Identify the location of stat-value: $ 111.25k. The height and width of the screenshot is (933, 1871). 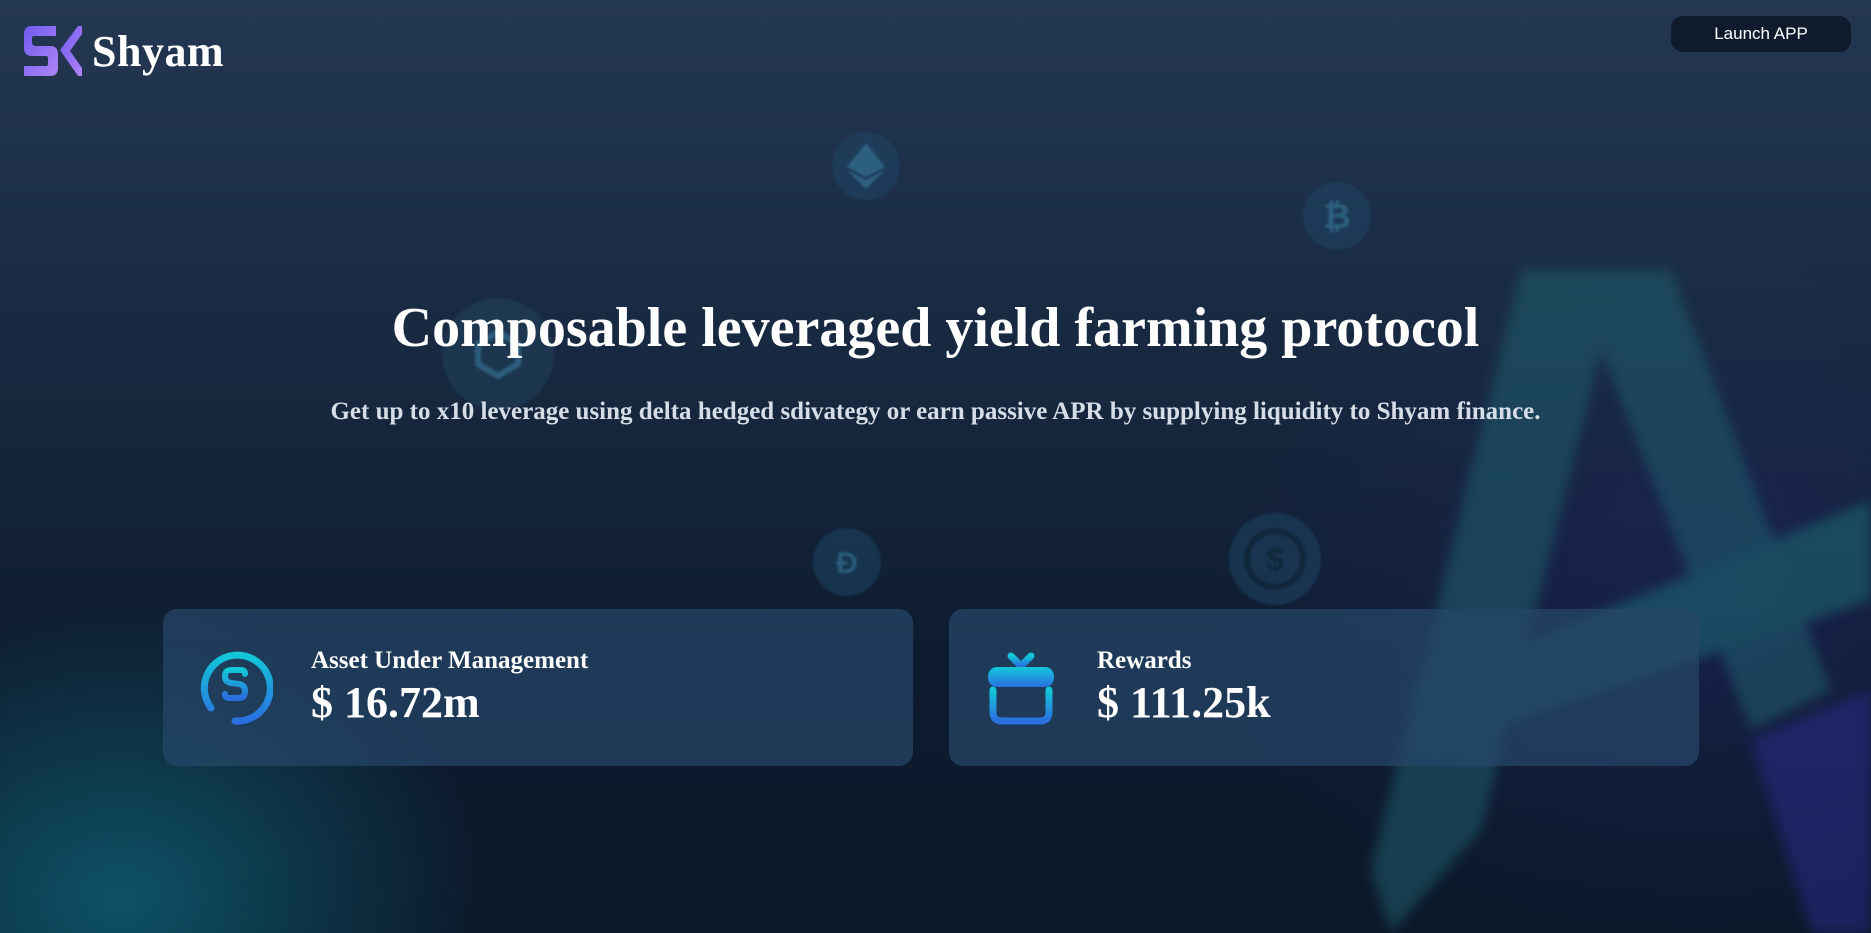
(1184, 702).